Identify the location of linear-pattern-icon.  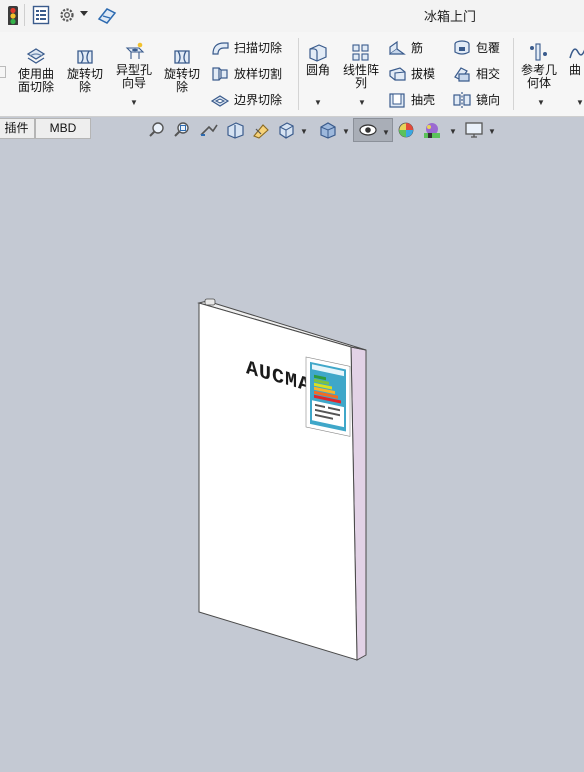
(360, 52).